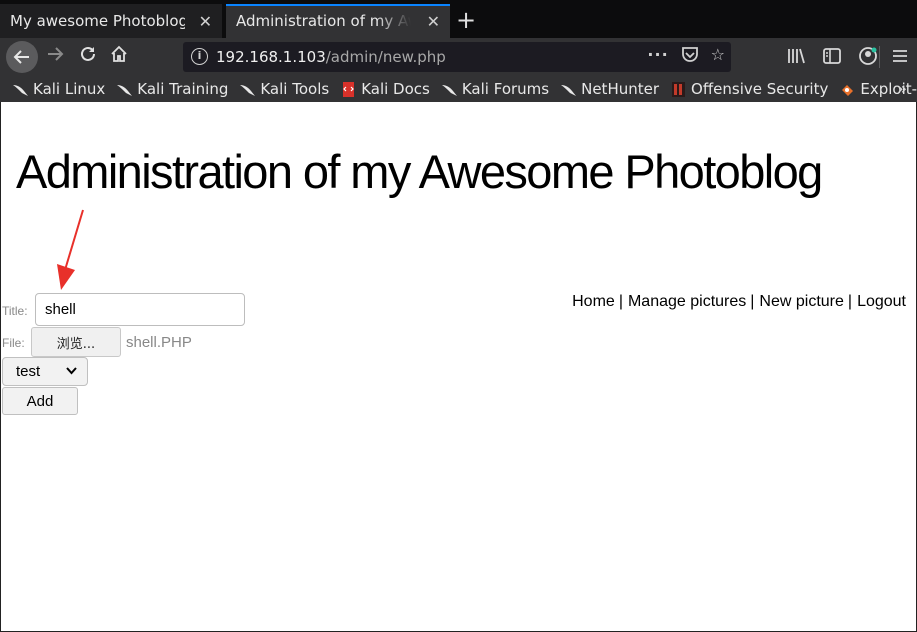  I want to click on bookmark-kali-tools: Kali Tools, so click(284, 89).